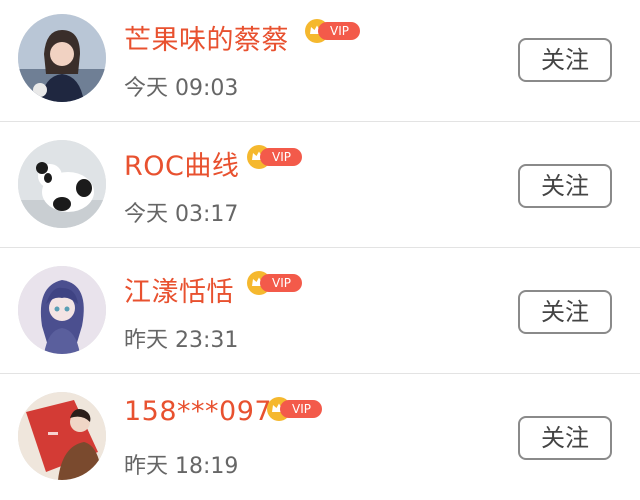 The image size is (640, 500). What do you see at coordinates (181, 466) in the screenshot?
I see `timestamp: 昨天 18:19` at bounding box center [181, 466].